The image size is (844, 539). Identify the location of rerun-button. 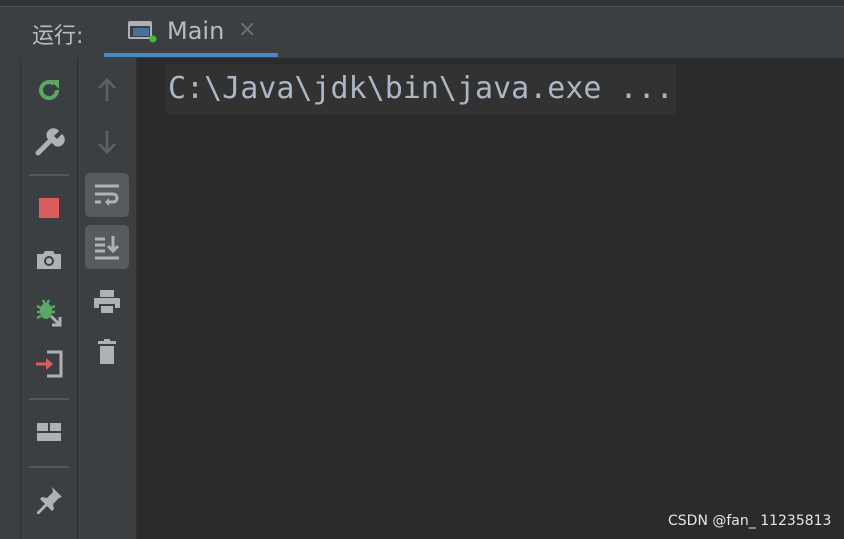
(49, 90).